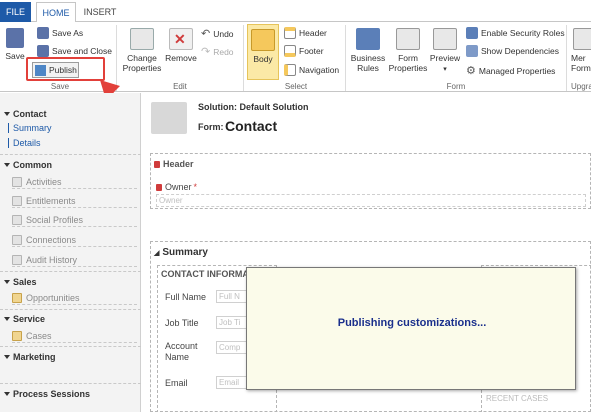 This screenshot has height=412, width=591. Describe the element at coordinates (53, 297) in the screenshot. I see `nav-item-label: Opportunities` at that location.